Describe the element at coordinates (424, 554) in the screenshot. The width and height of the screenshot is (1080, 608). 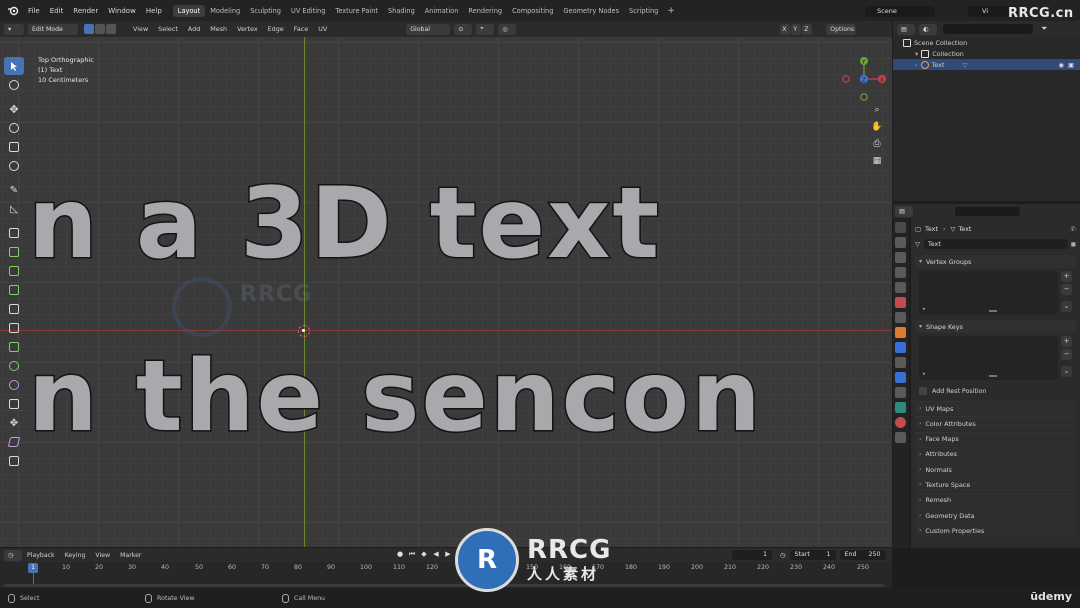
I see `jump-keyframe-back-icon: ◆` at that location.